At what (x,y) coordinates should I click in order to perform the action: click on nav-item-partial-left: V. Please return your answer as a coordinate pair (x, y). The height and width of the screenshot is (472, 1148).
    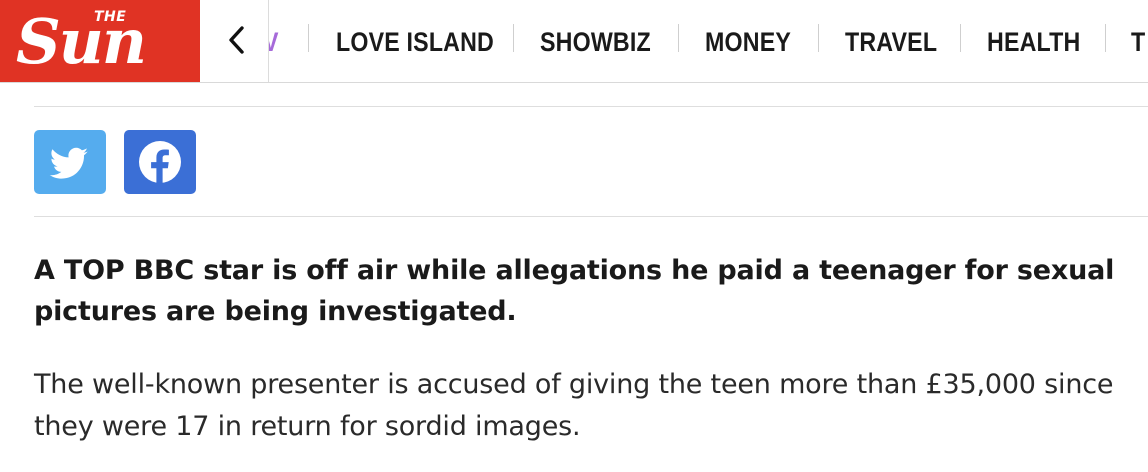
    Looking at the image, I should click on (274, 41).